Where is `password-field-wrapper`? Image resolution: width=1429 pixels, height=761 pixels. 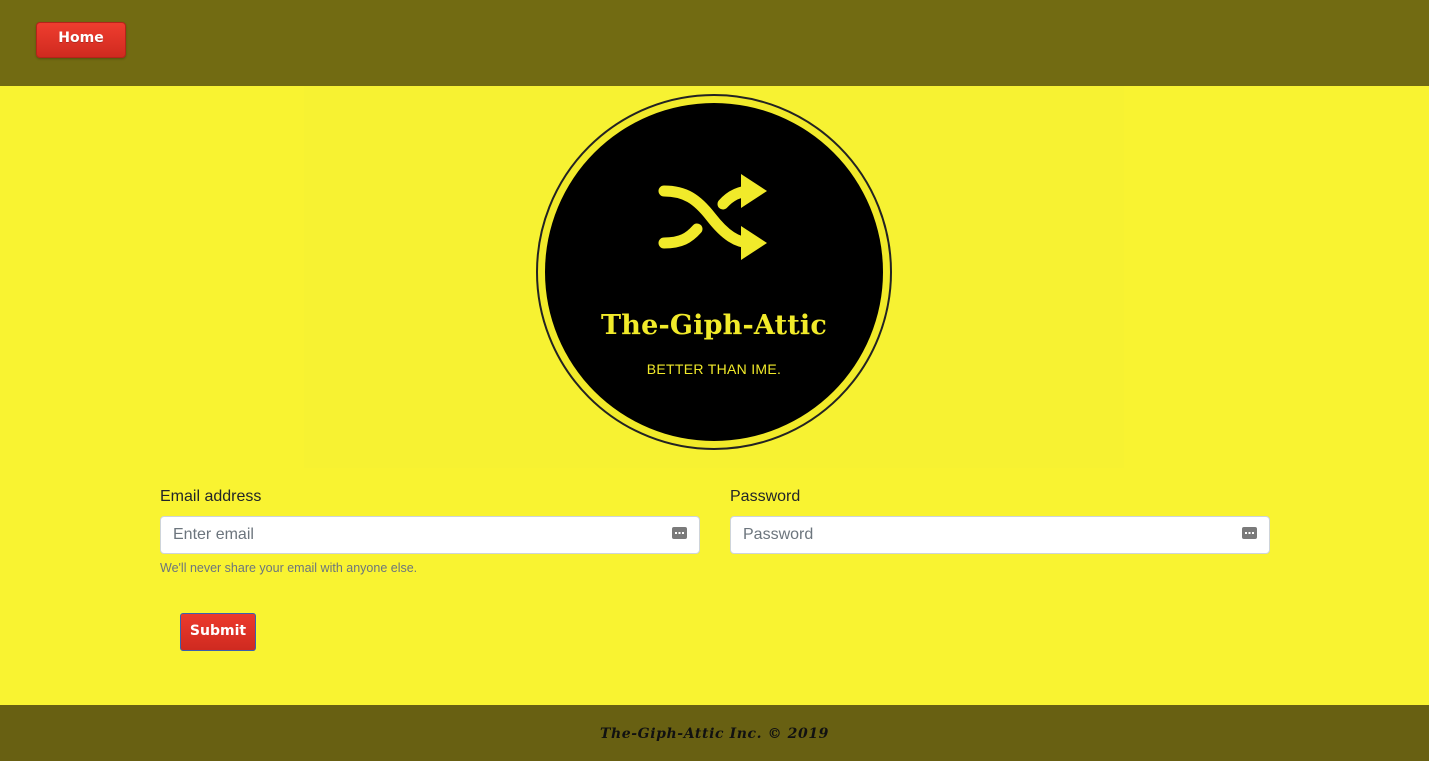
password-field-wrapper is located at coordinates (1000, 535).